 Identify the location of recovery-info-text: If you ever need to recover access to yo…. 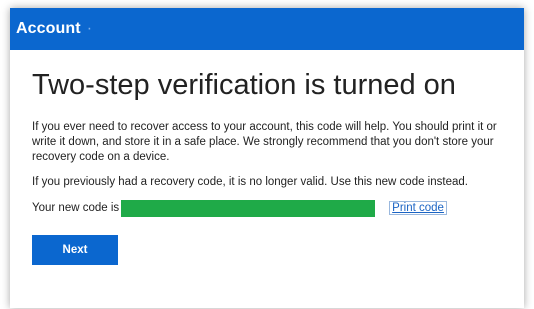
(264, 141).